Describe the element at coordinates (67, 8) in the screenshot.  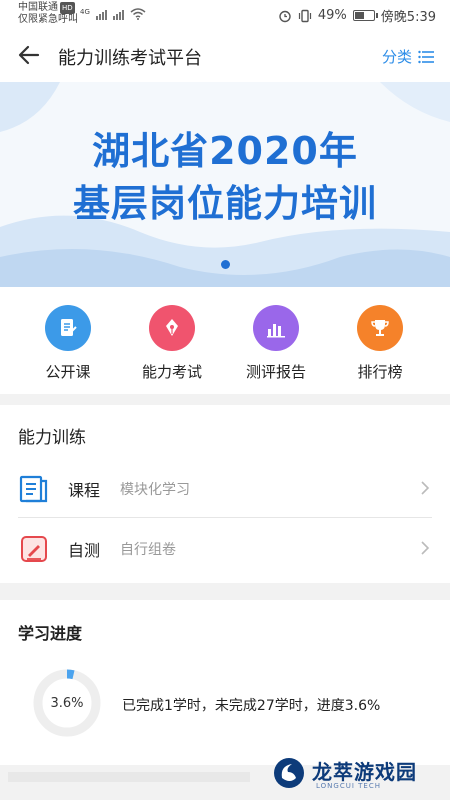
I see `hd-badge: HD` at that location.